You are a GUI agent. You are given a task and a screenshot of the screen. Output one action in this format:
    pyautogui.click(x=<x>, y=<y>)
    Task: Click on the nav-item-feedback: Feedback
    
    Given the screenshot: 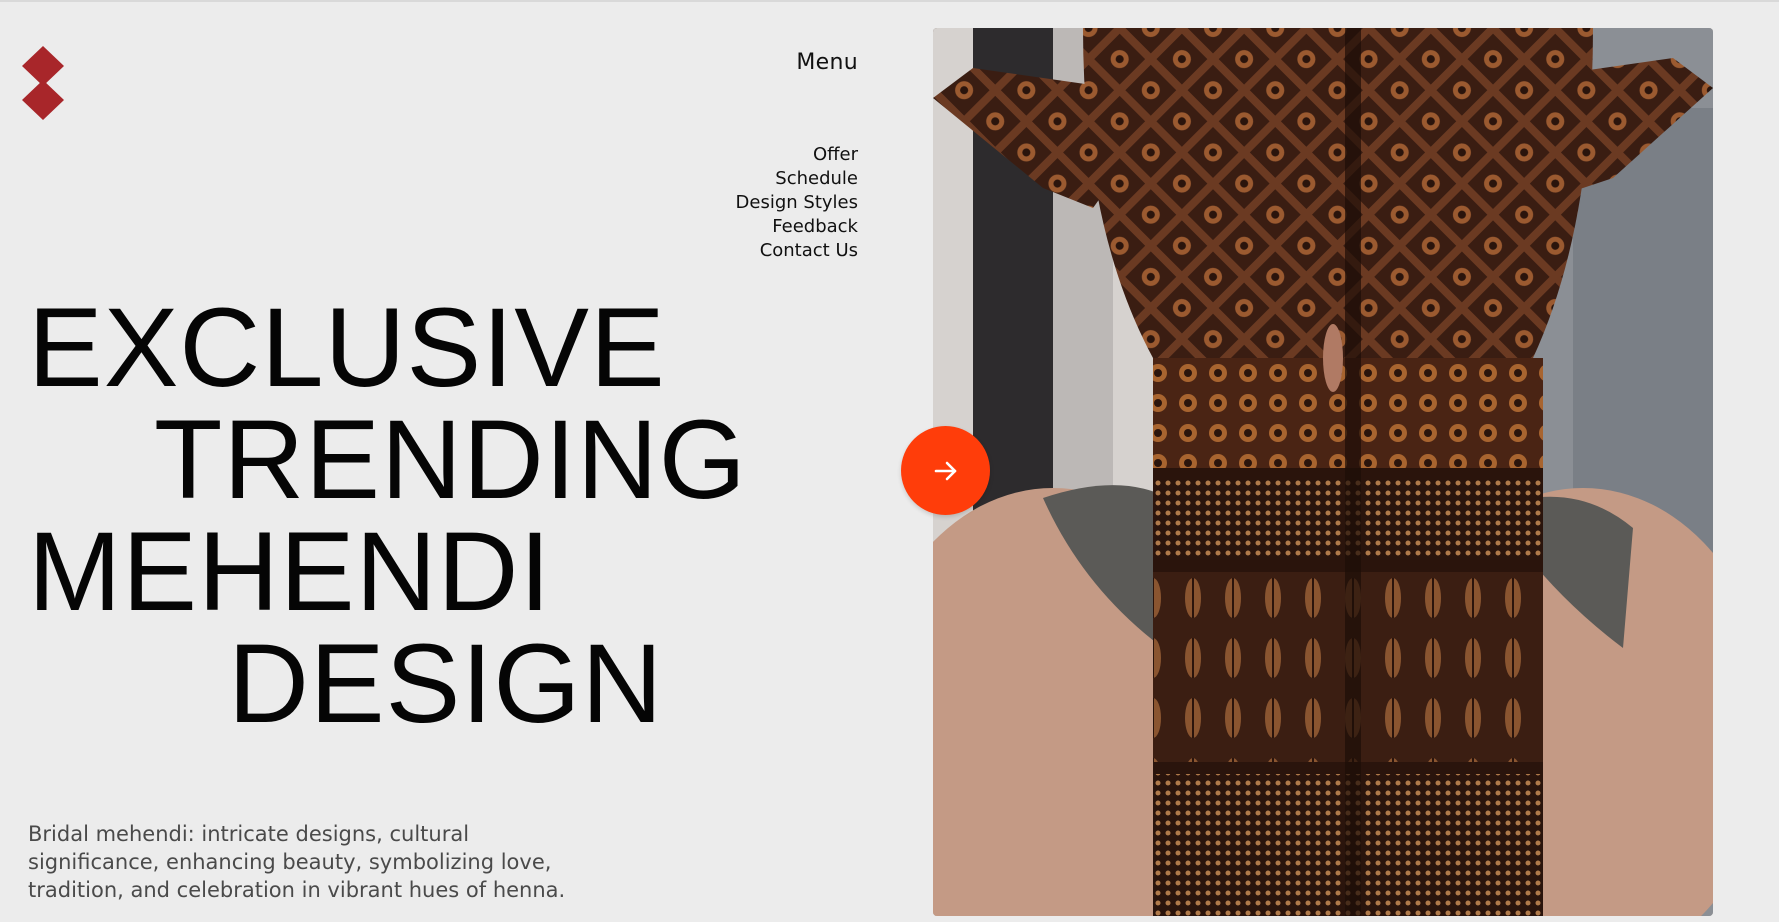 What is the action you would take?
    pyautogui.click(x=797, y=227)
    